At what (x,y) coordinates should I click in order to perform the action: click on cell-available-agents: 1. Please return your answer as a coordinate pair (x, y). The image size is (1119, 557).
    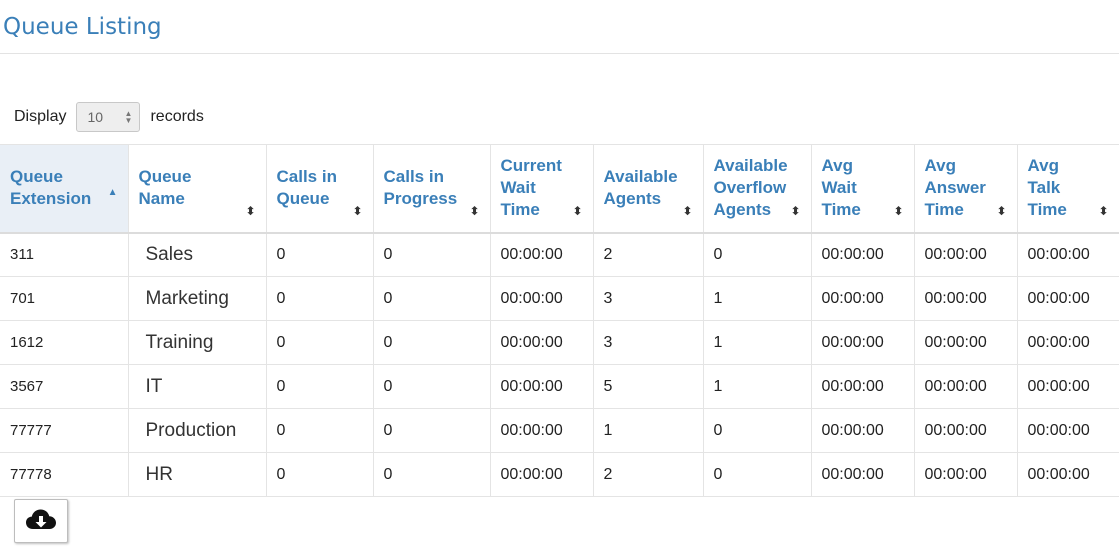
    Looking at the image, I should click on (648, 430).